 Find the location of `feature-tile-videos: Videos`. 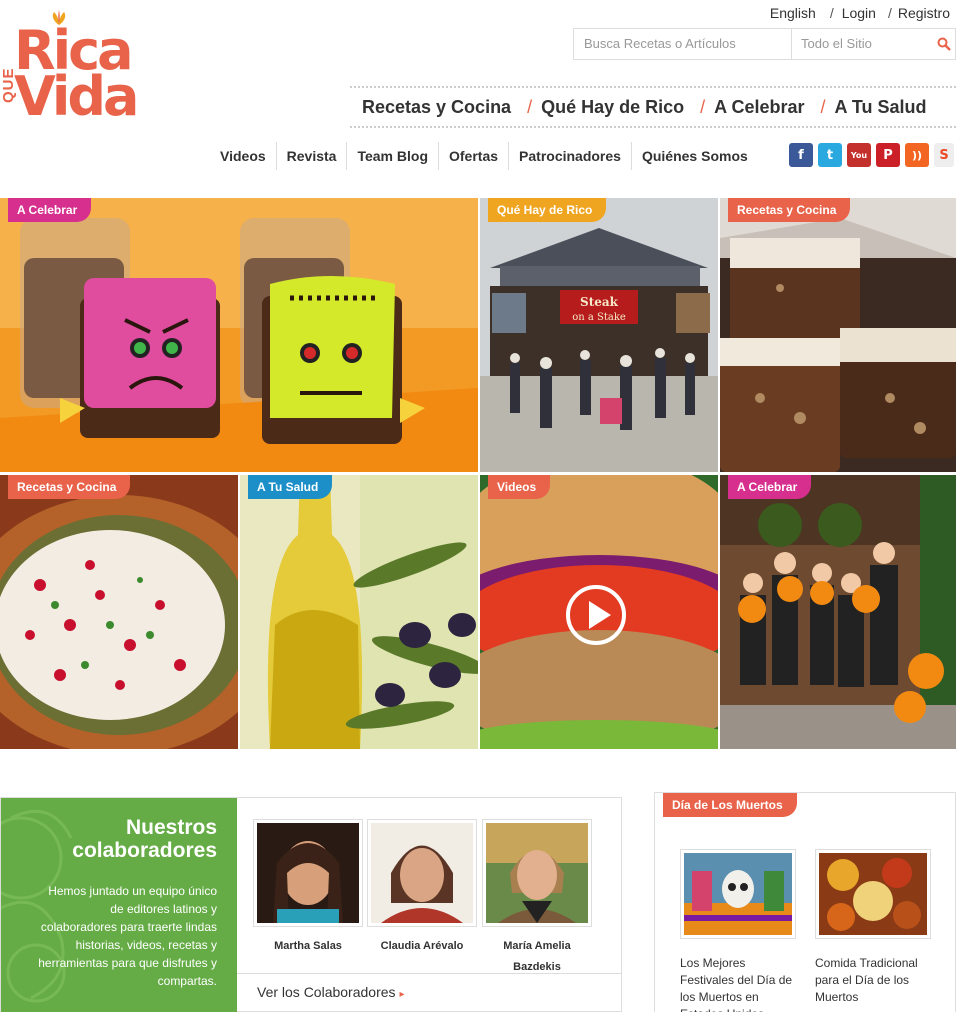

feature-tile-videos: Videos is located at coordinates (599, 612).